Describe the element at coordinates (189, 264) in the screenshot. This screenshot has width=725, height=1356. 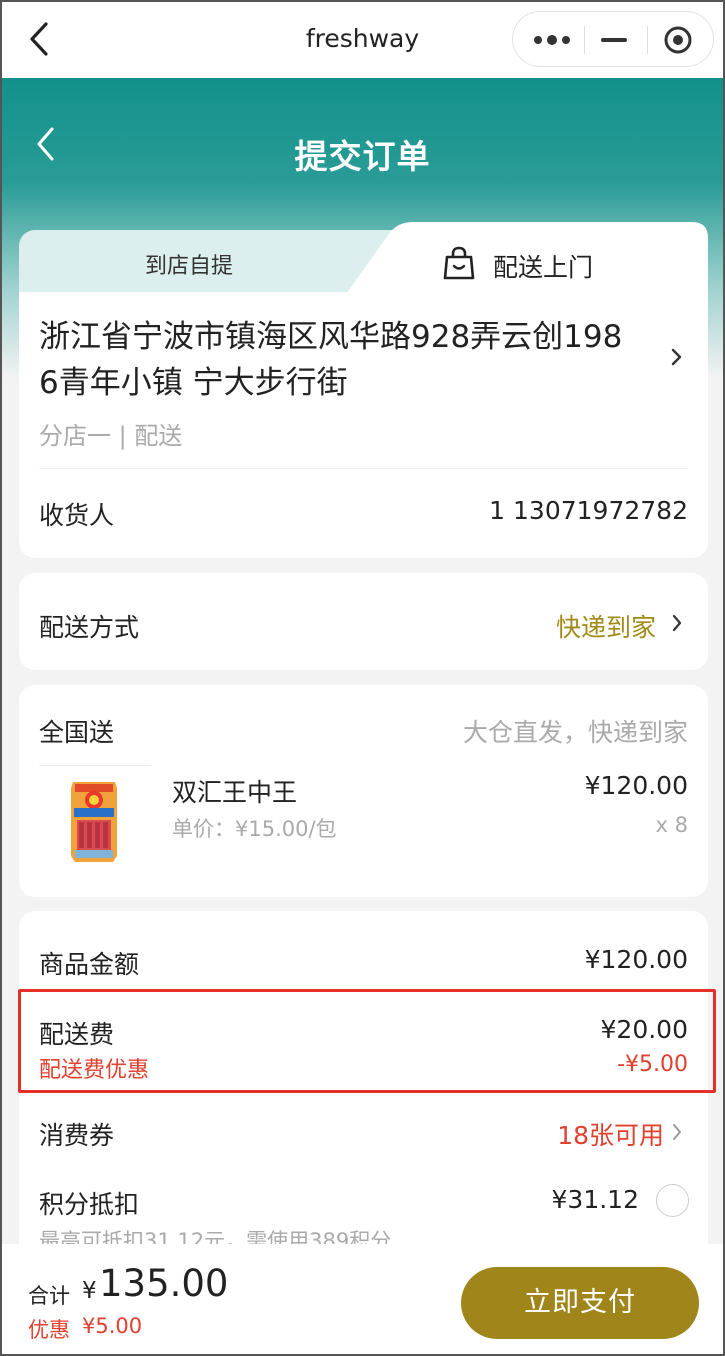
I see `tab-pickup-label: 到店自提` at that location.